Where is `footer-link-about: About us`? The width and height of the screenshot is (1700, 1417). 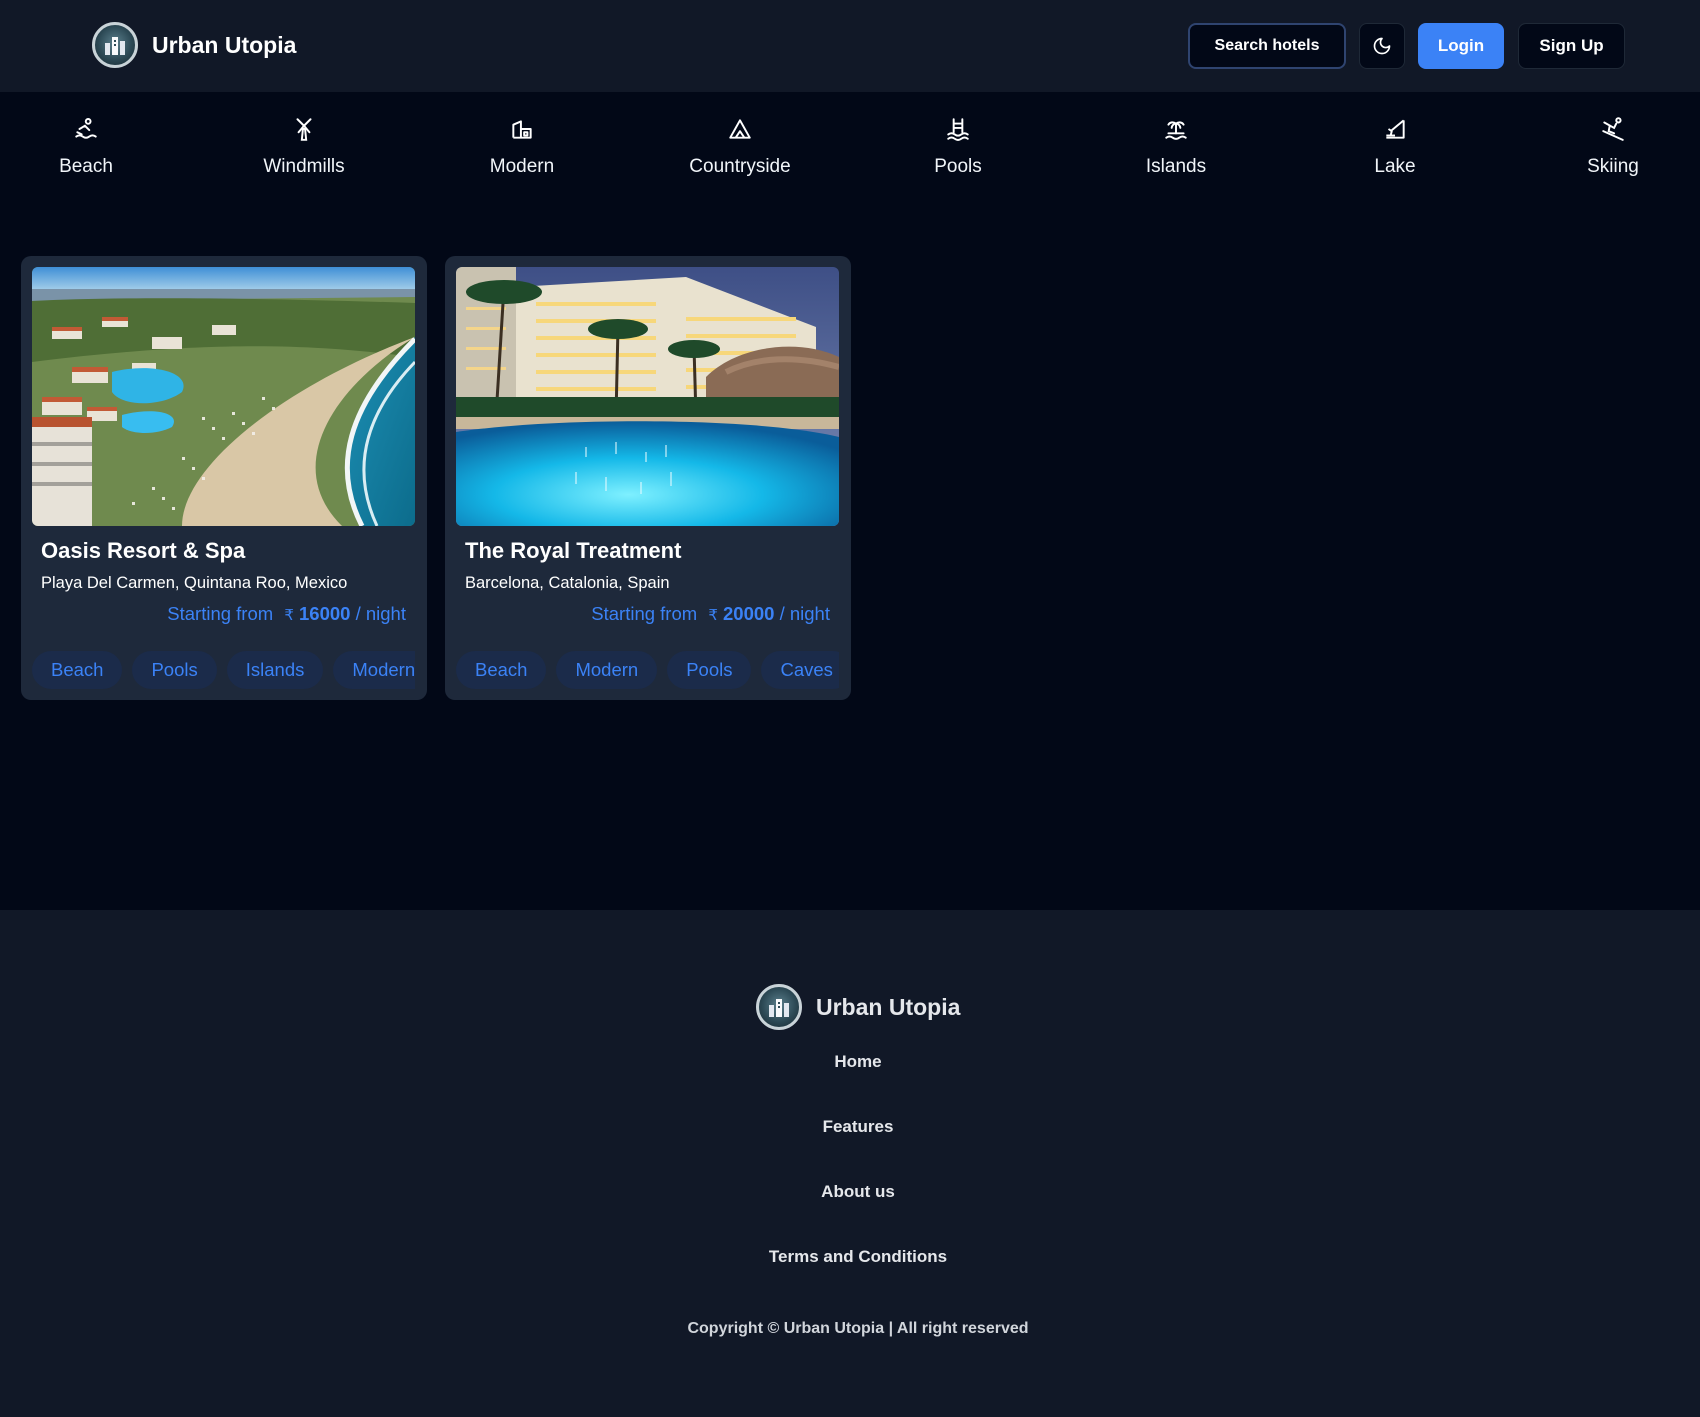 footer-link-about: About us is located at coordinates (850, 1192).